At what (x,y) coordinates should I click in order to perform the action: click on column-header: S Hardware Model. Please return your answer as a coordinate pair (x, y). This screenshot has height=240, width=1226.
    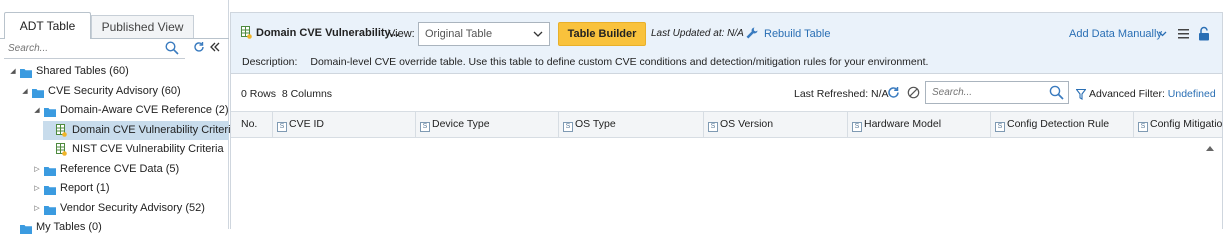
    Looking at the image, I should click on (919, 124).